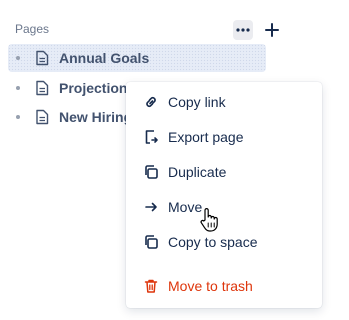 This screenshot has height=320, width=349. Describe the element at coordinates (197, 172) in the screenshot. I see `menu-item-label: Duplicate` at that location.